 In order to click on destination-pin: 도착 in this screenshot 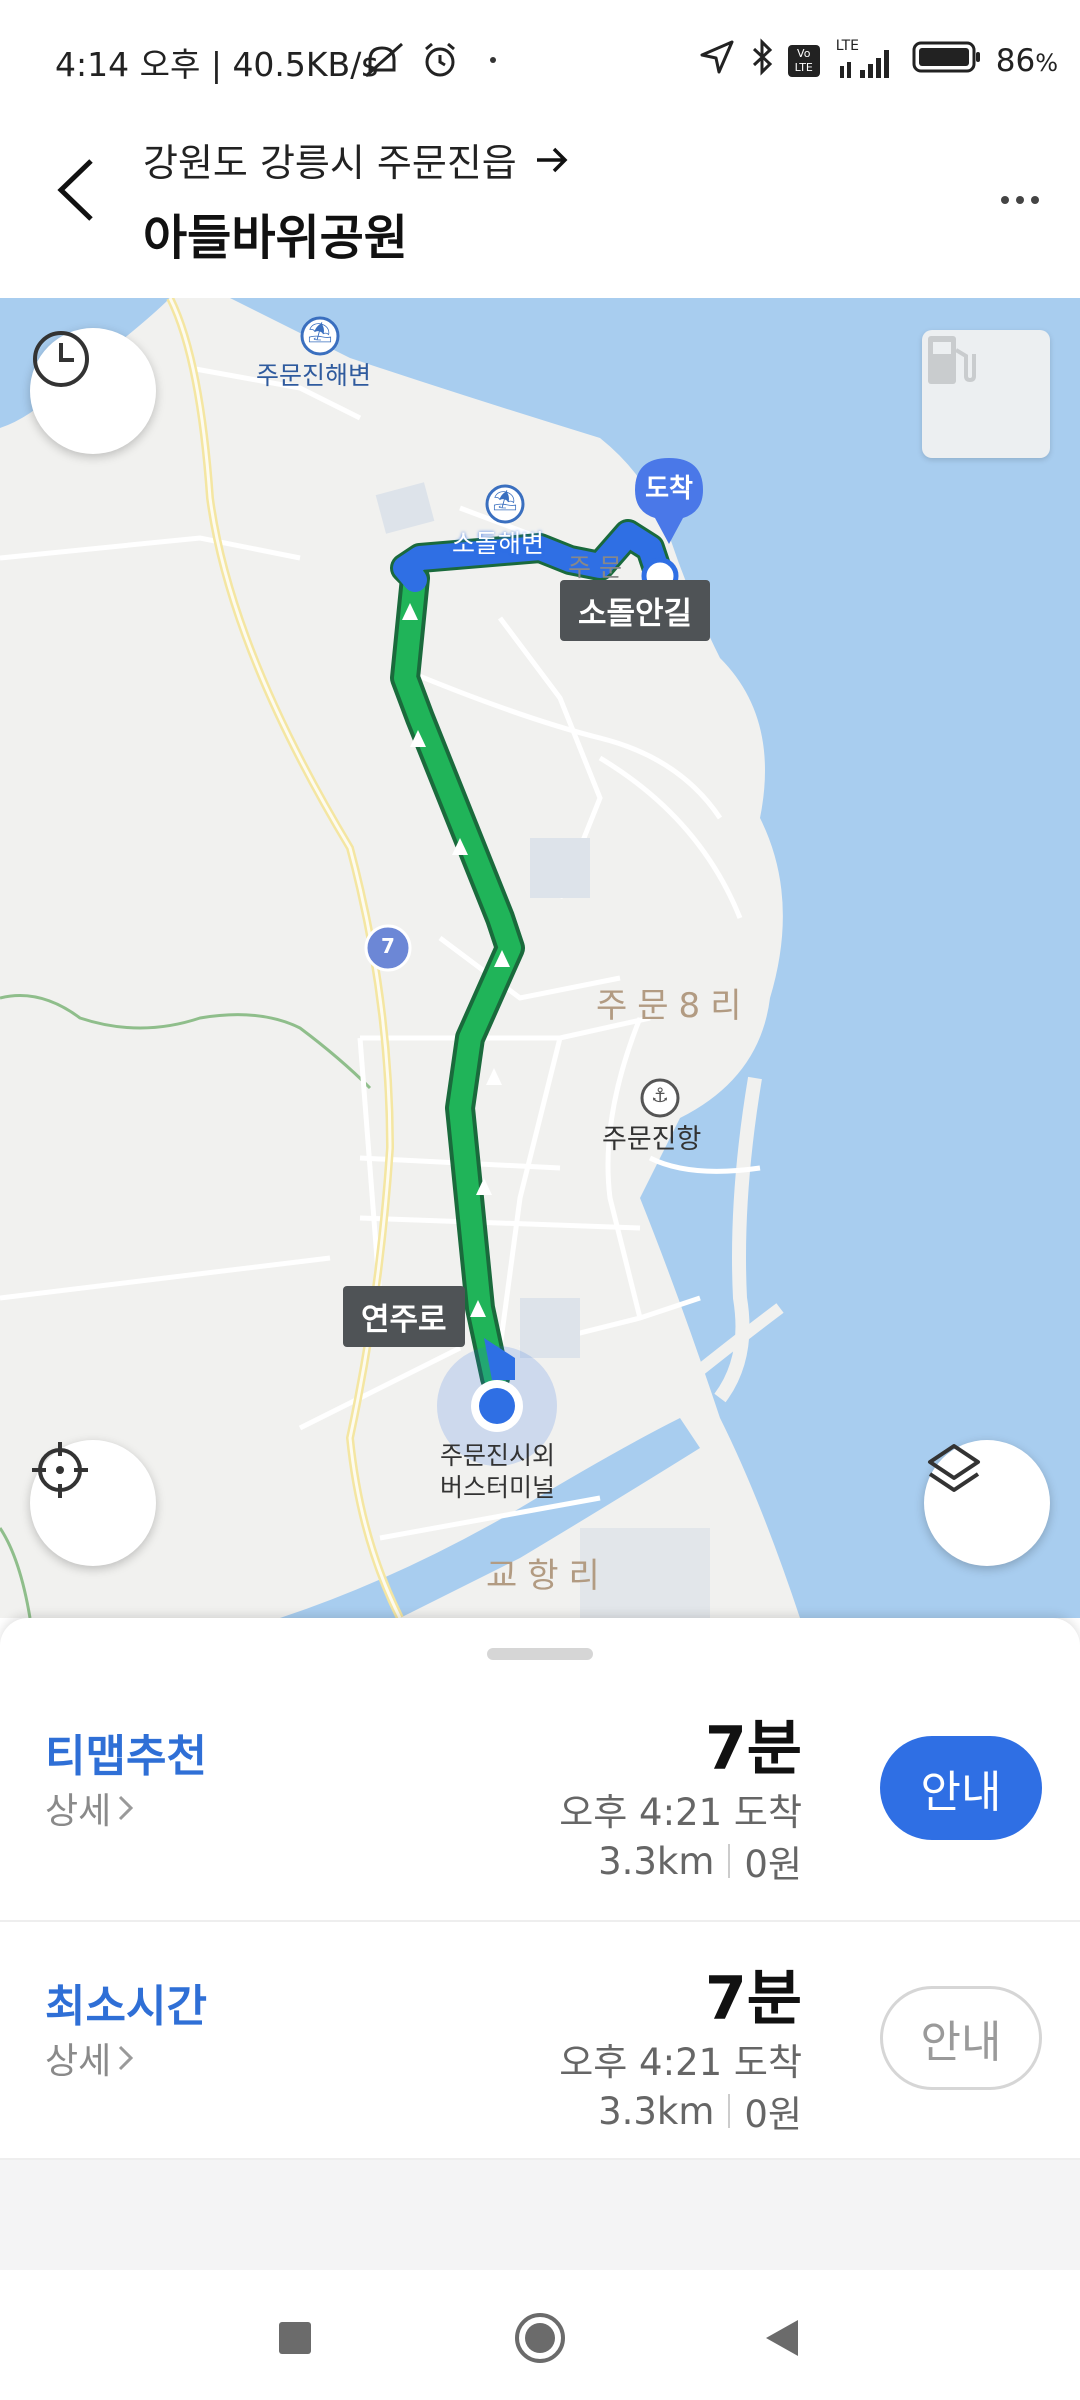, I will do `click(669, 501)`.